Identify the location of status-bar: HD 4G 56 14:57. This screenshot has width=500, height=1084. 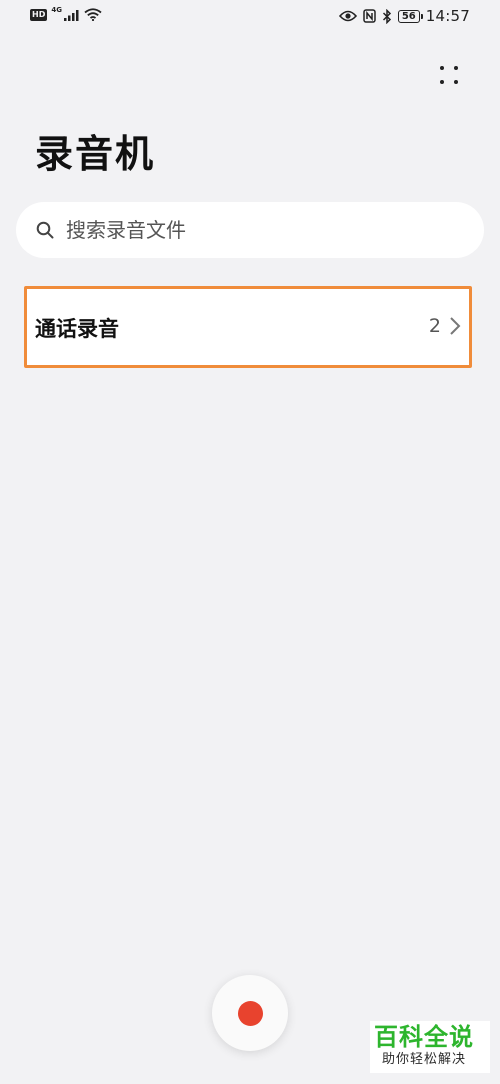
(250, 18).